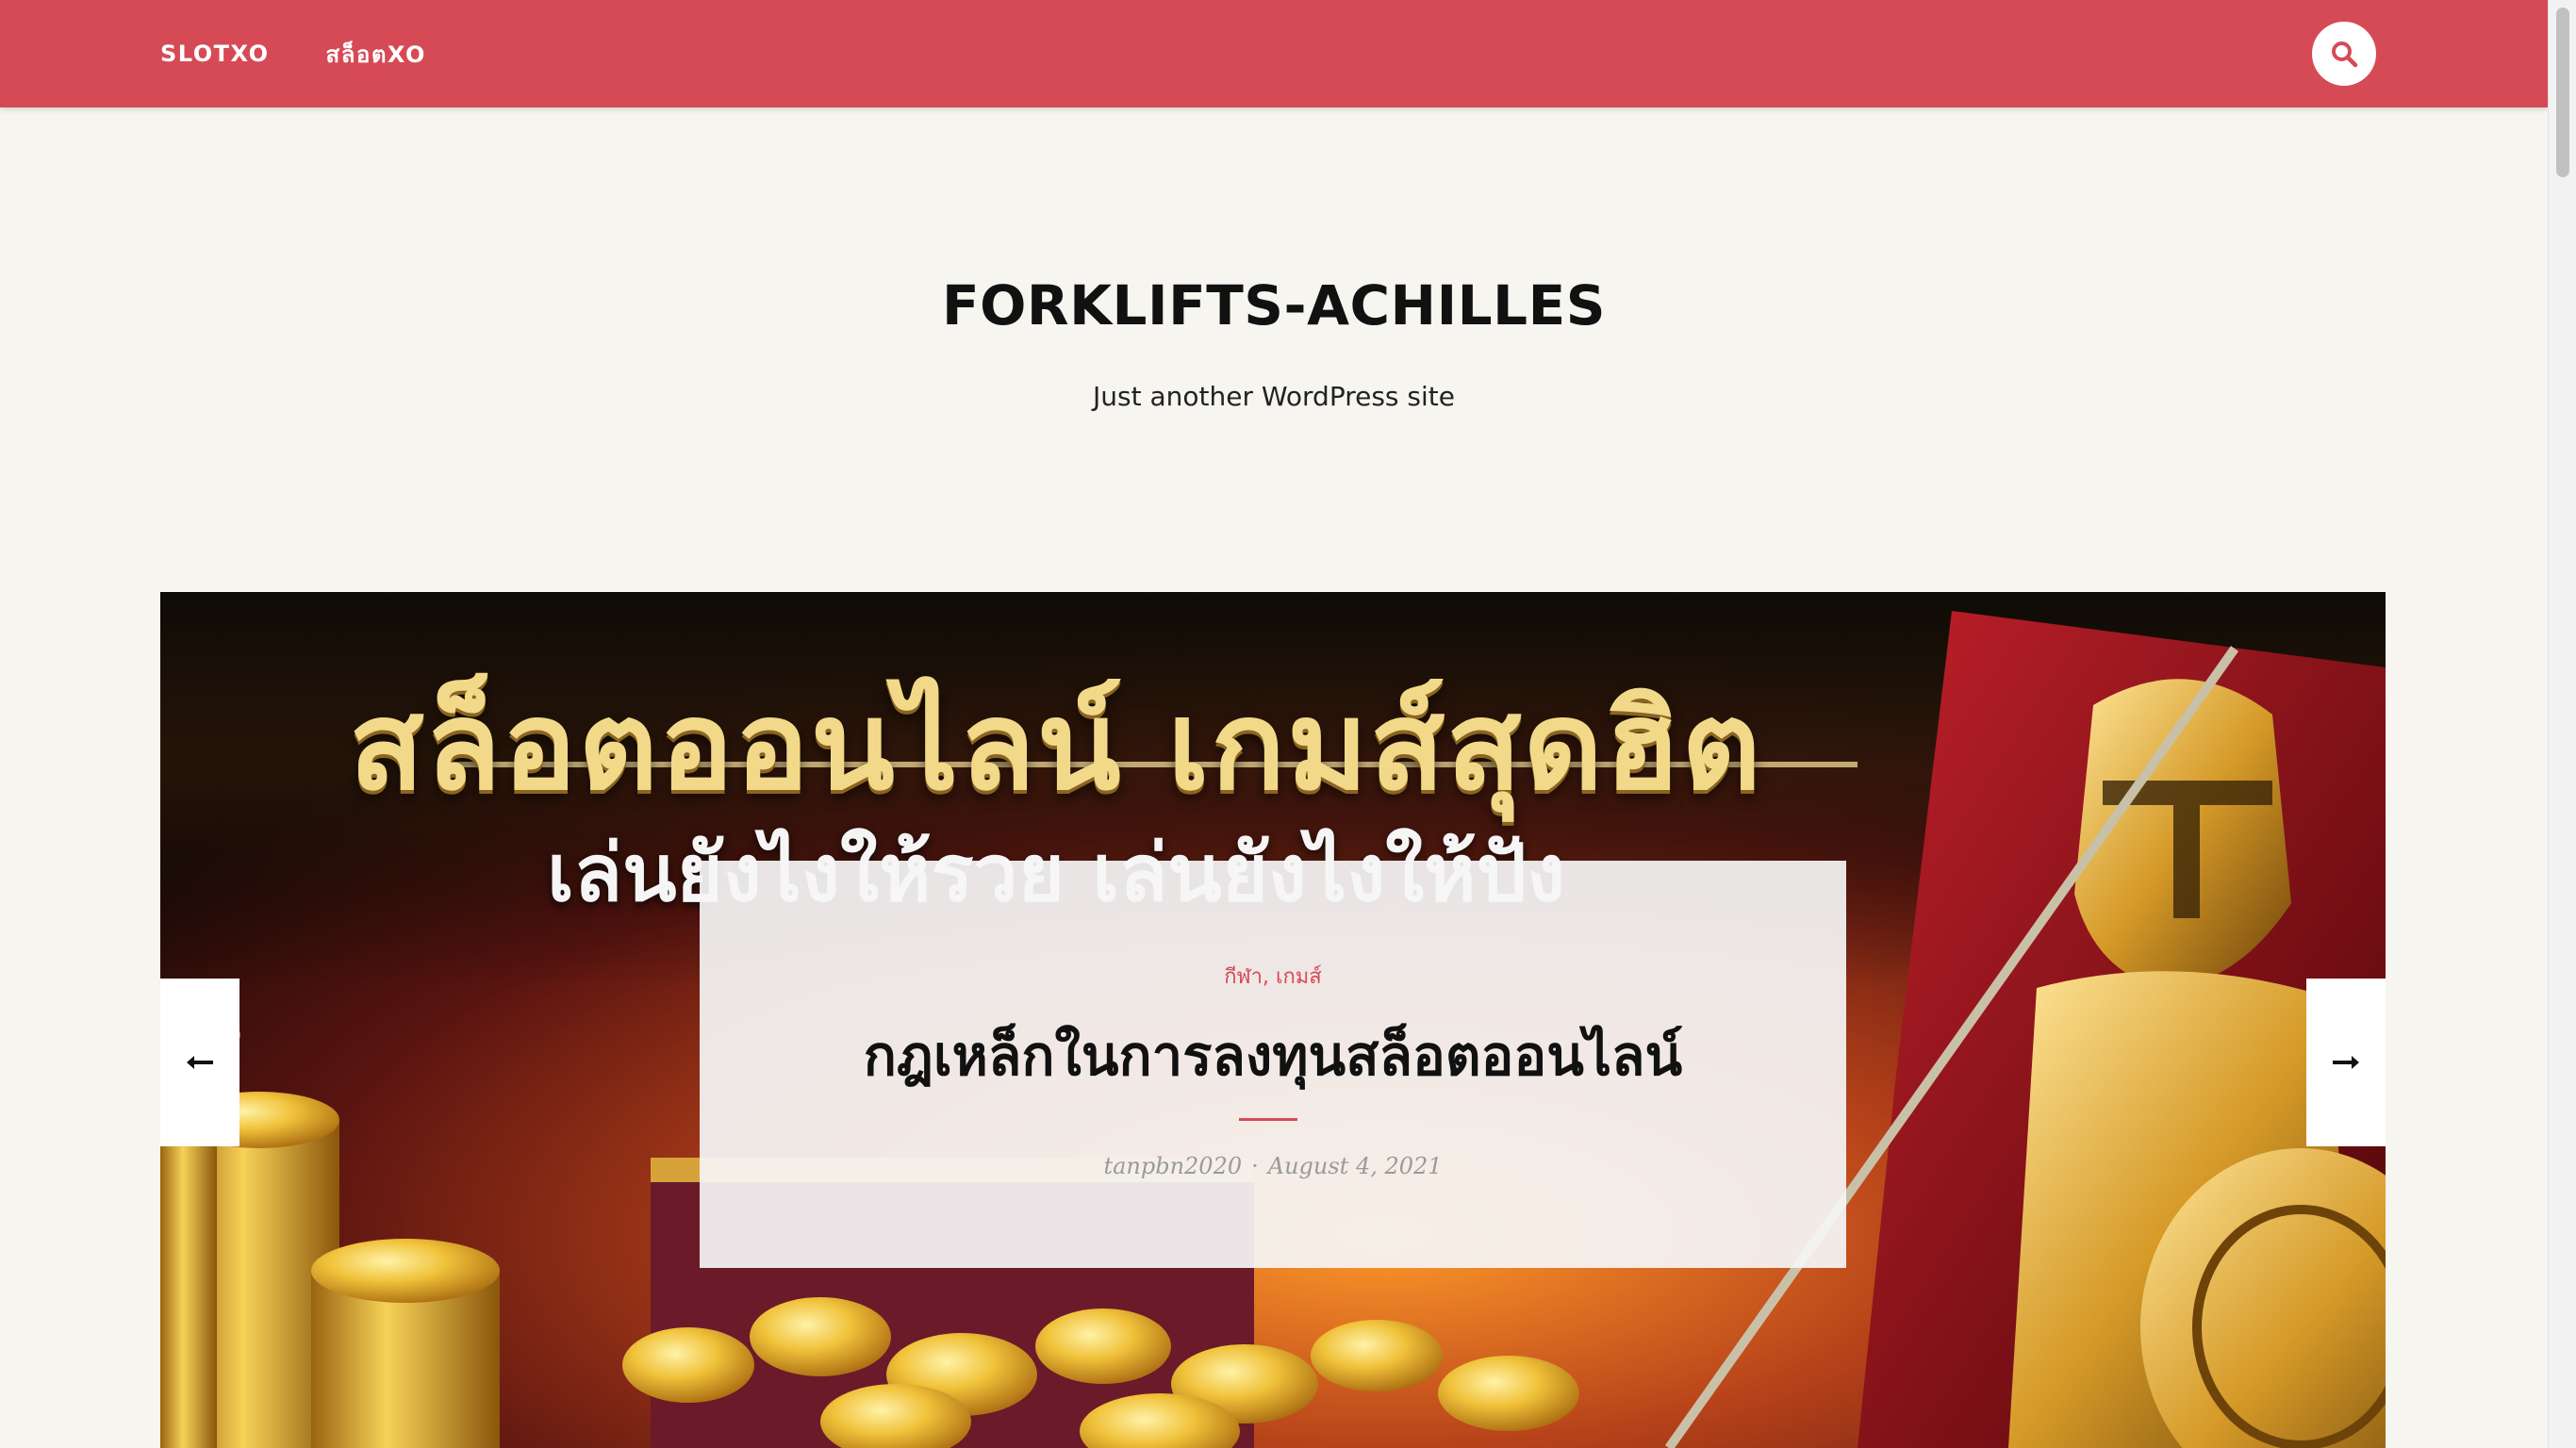 This screenshot has width=2576, height=1448. I want to click on page-scrollbar, so click(2562, 724).